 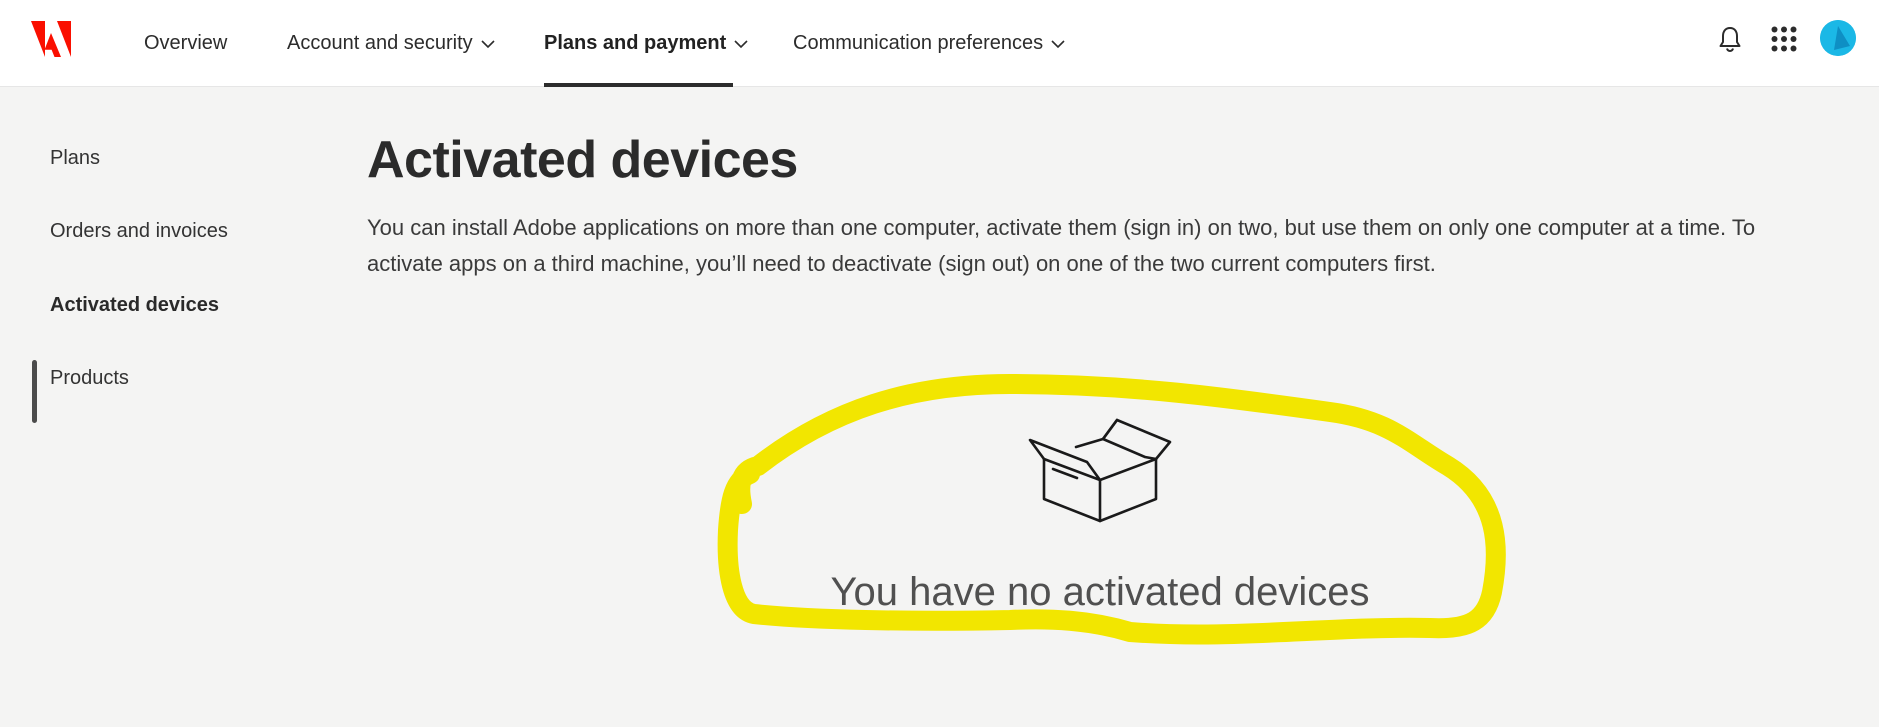 I want to click on sidebar-item-products: Products, so click(x=89, y=378).